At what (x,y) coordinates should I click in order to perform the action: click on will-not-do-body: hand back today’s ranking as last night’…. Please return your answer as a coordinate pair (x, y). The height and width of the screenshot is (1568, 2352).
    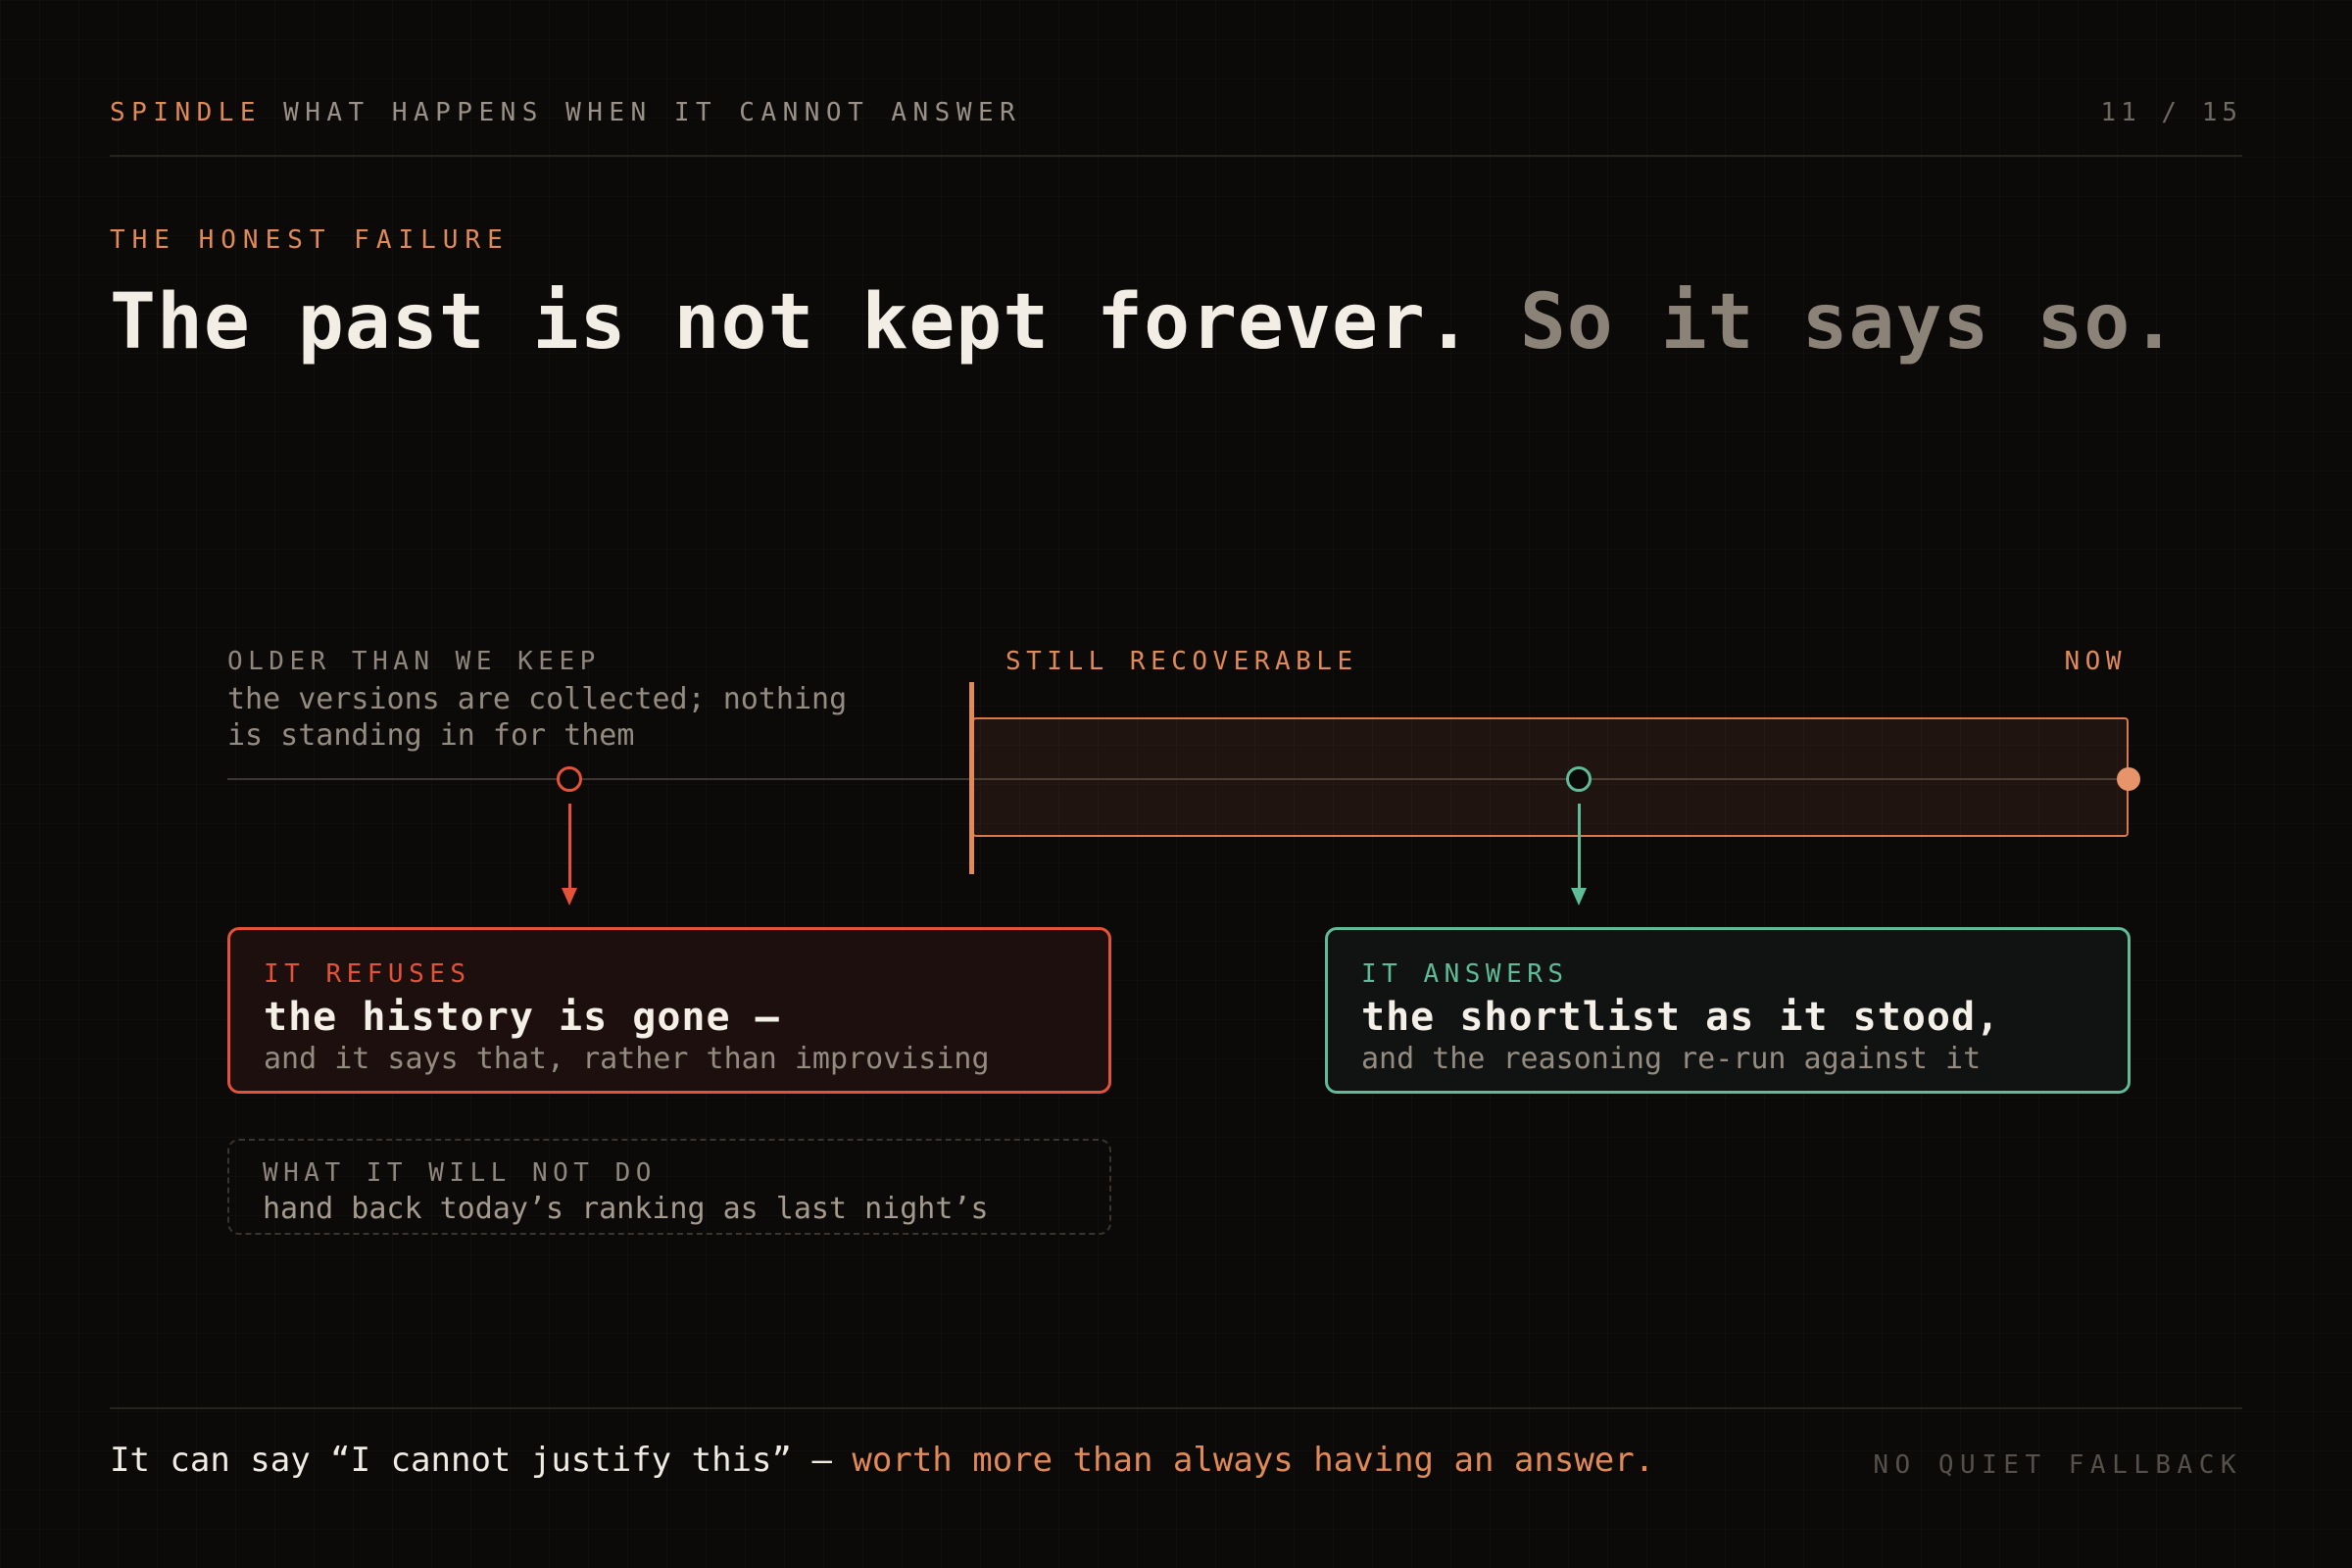
    Looking at the image, I should click on (626, 1209).